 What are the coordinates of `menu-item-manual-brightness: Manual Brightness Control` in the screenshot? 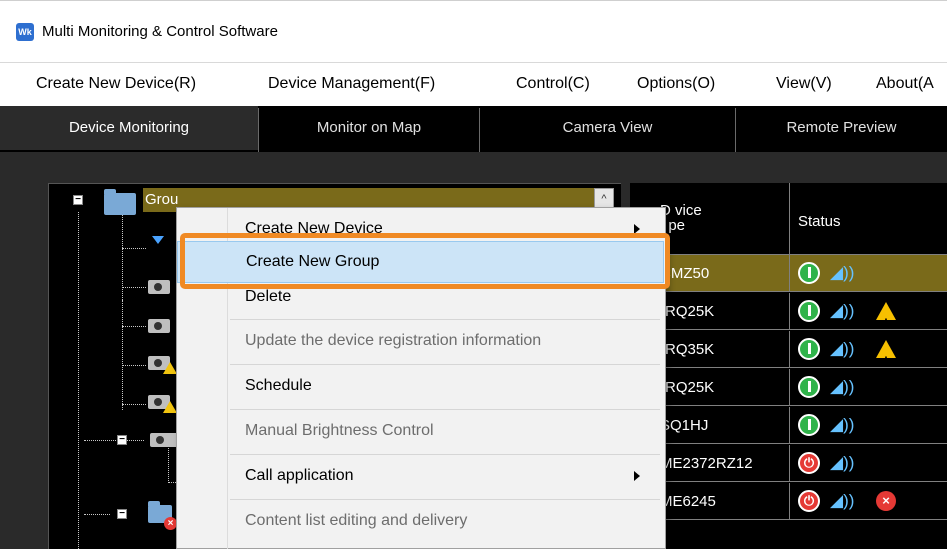 It's located at (420, 432).